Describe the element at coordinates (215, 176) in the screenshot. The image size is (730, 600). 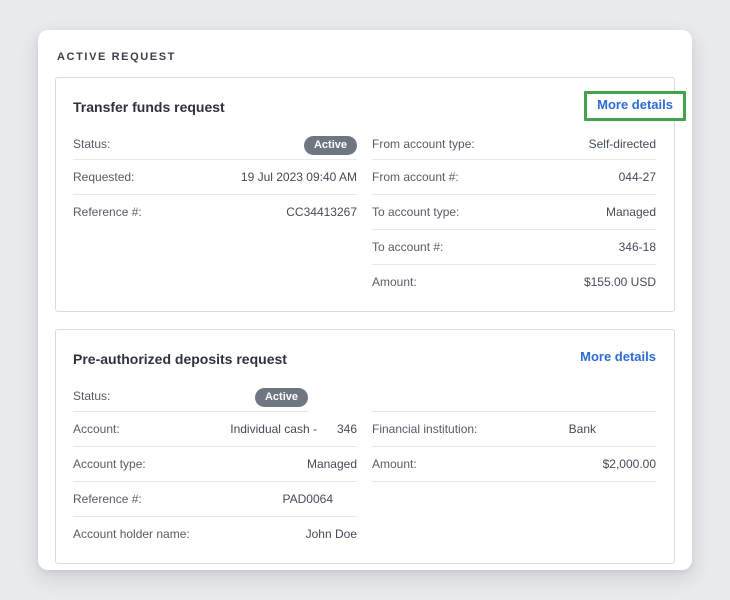
I see `detail-row: Requested: 19 Jul 2023 09:40 AM` at that location.